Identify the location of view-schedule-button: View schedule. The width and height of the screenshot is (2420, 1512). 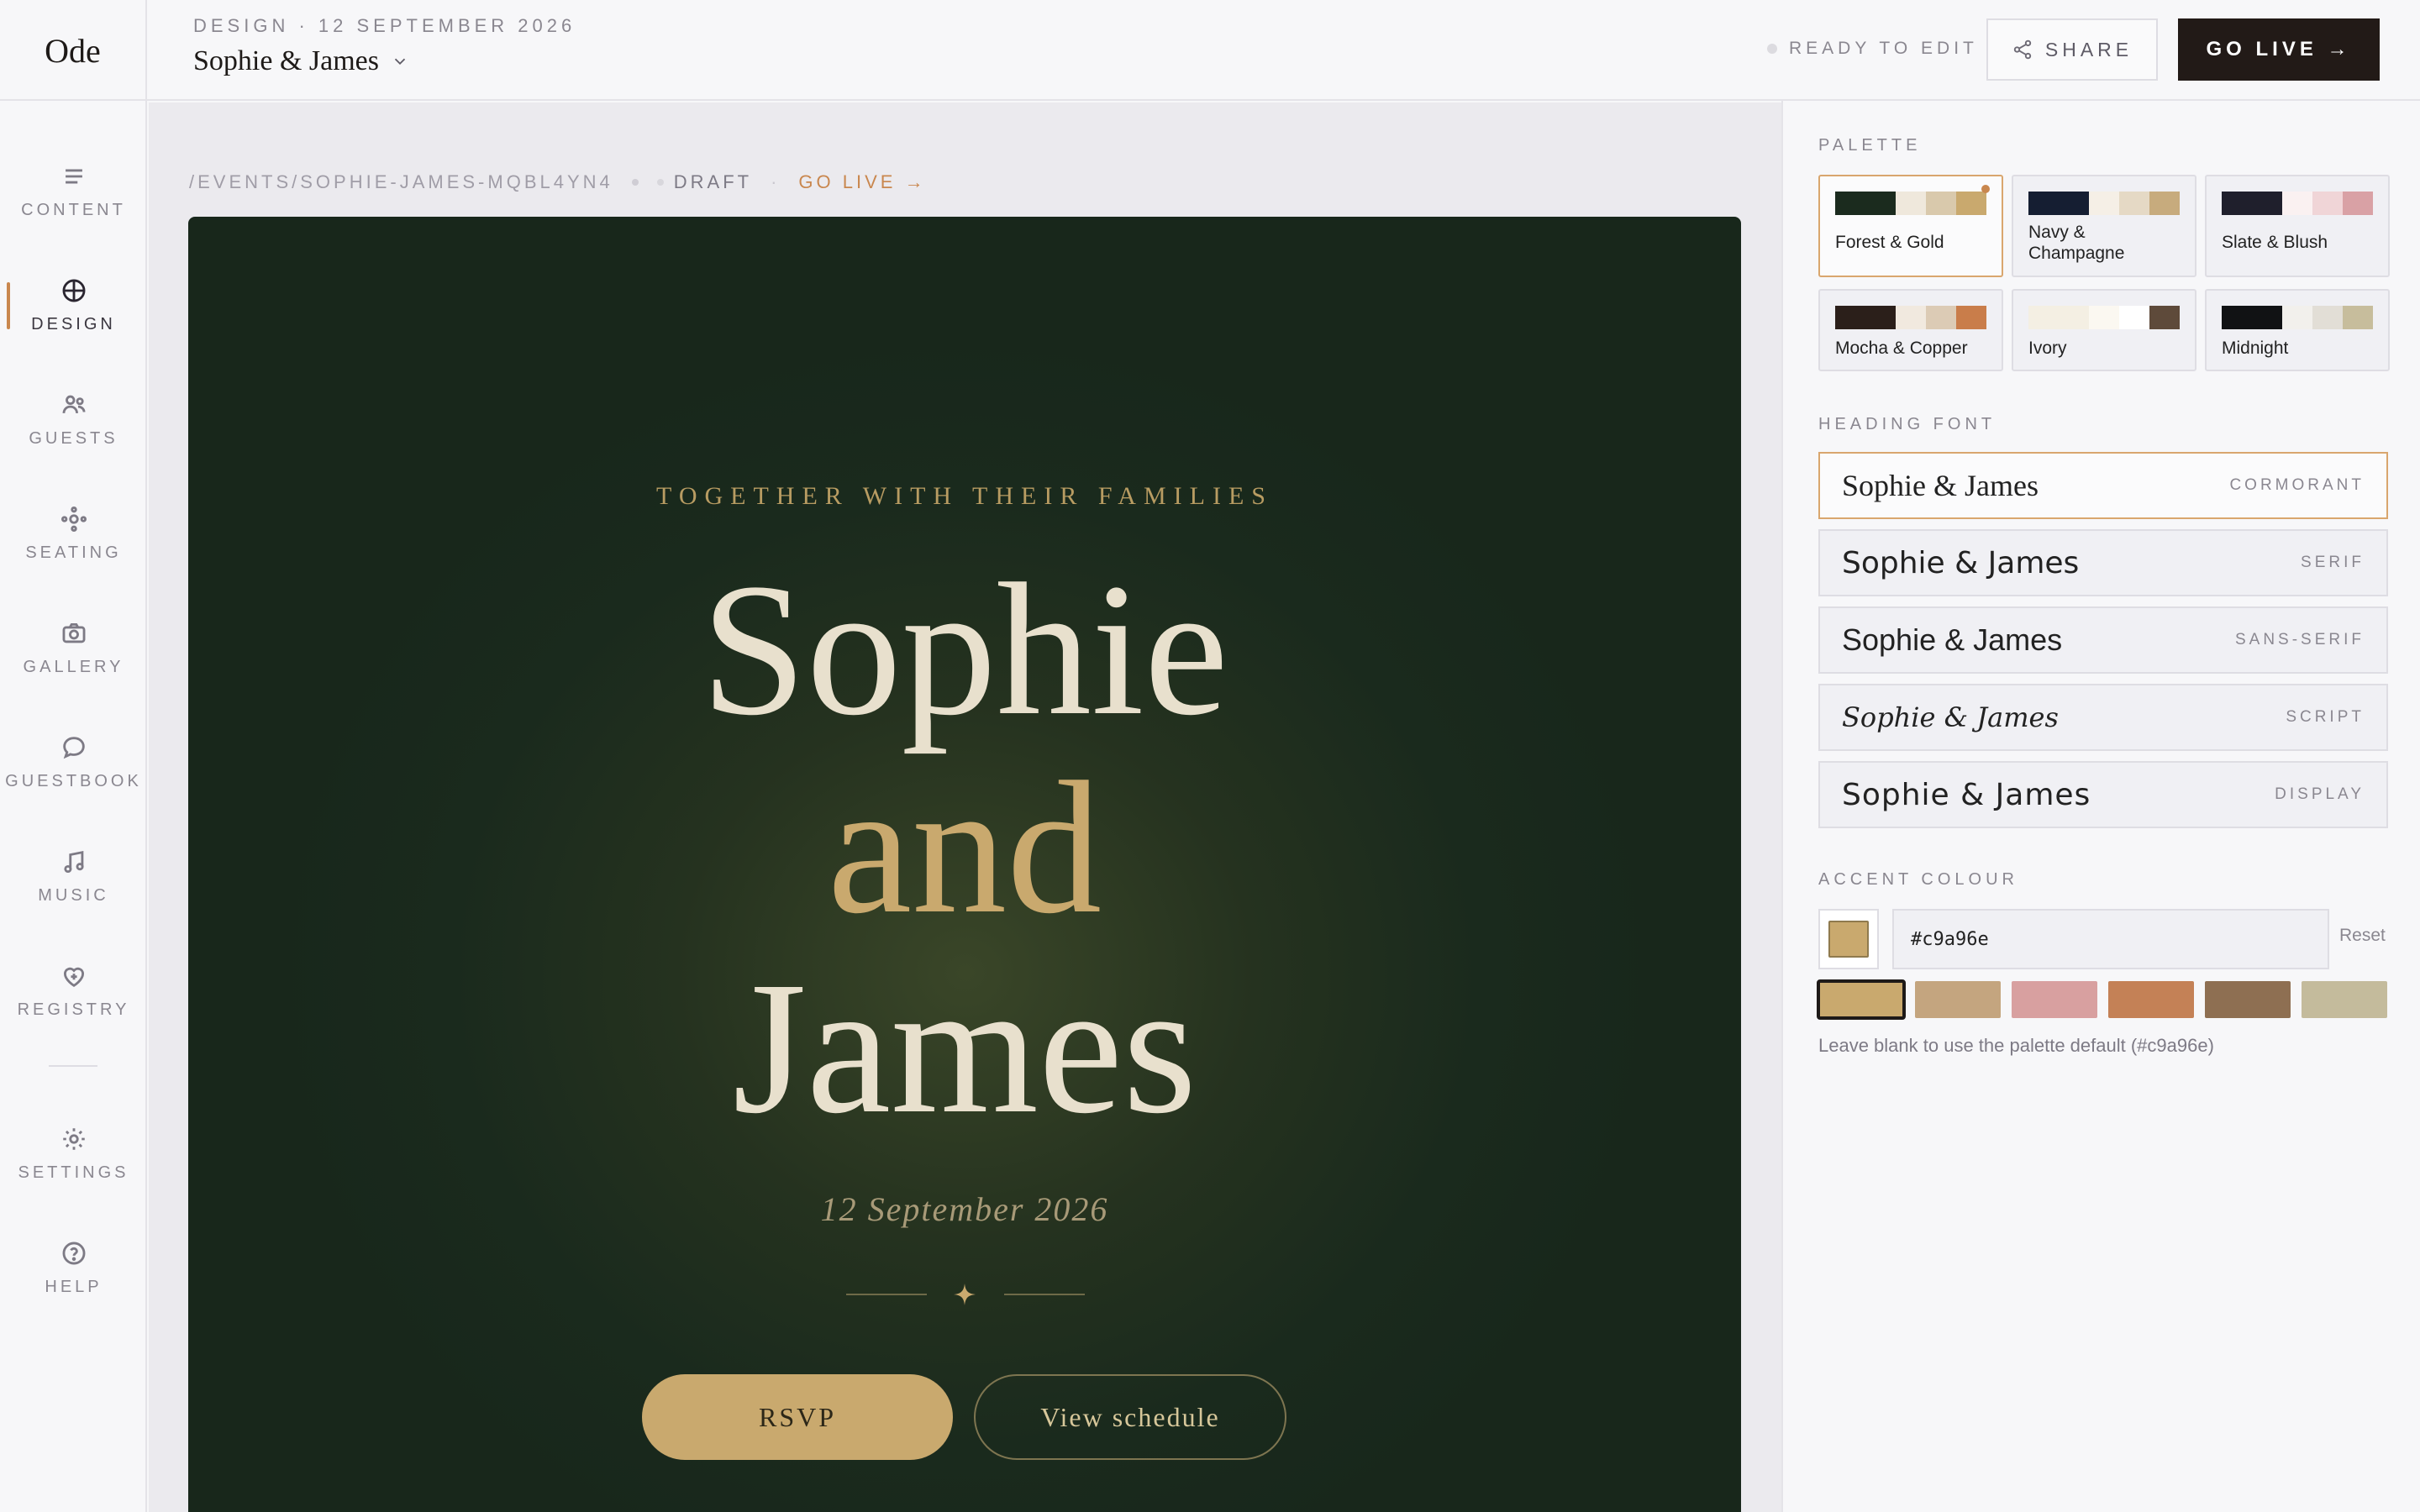
(1130, 1417).